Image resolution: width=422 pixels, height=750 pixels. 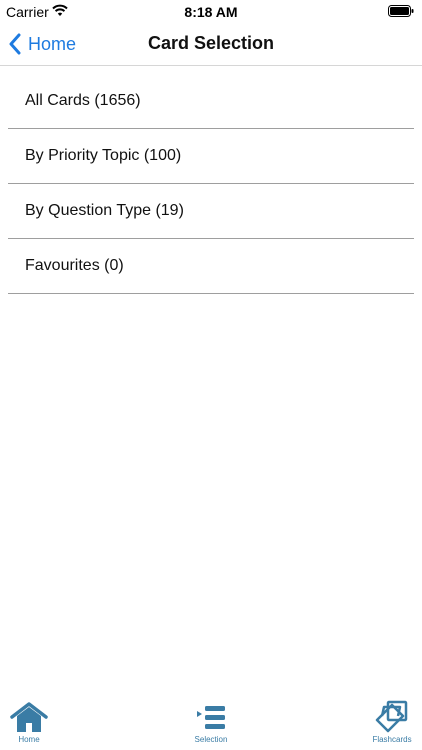 I want to click on tab-bar: Home Selection Flashcards, so click(x=211, y=725).